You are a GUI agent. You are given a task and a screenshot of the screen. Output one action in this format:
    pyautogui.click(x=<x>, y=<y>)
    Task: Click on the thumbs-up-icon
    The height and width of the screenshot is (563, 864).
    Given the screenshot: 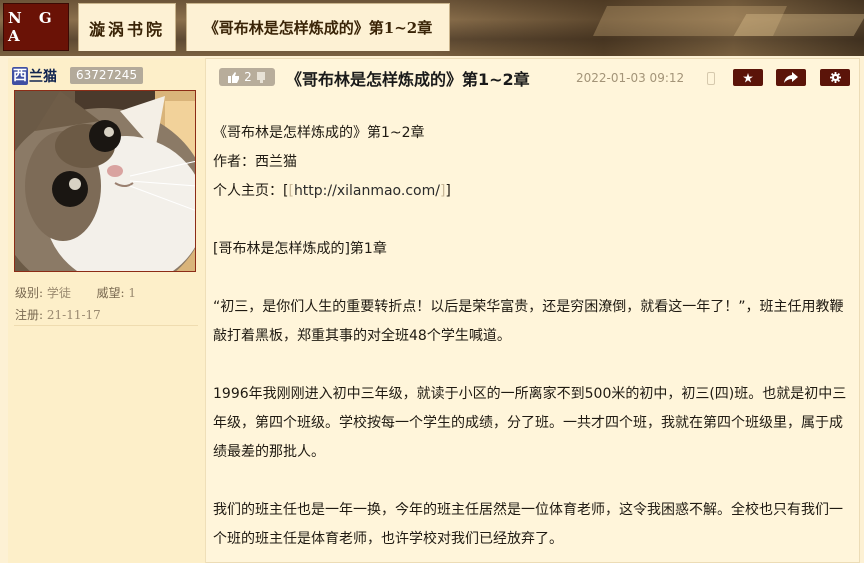 What is the action you would take?
    pyautogui.click(x=234, y=77)
    